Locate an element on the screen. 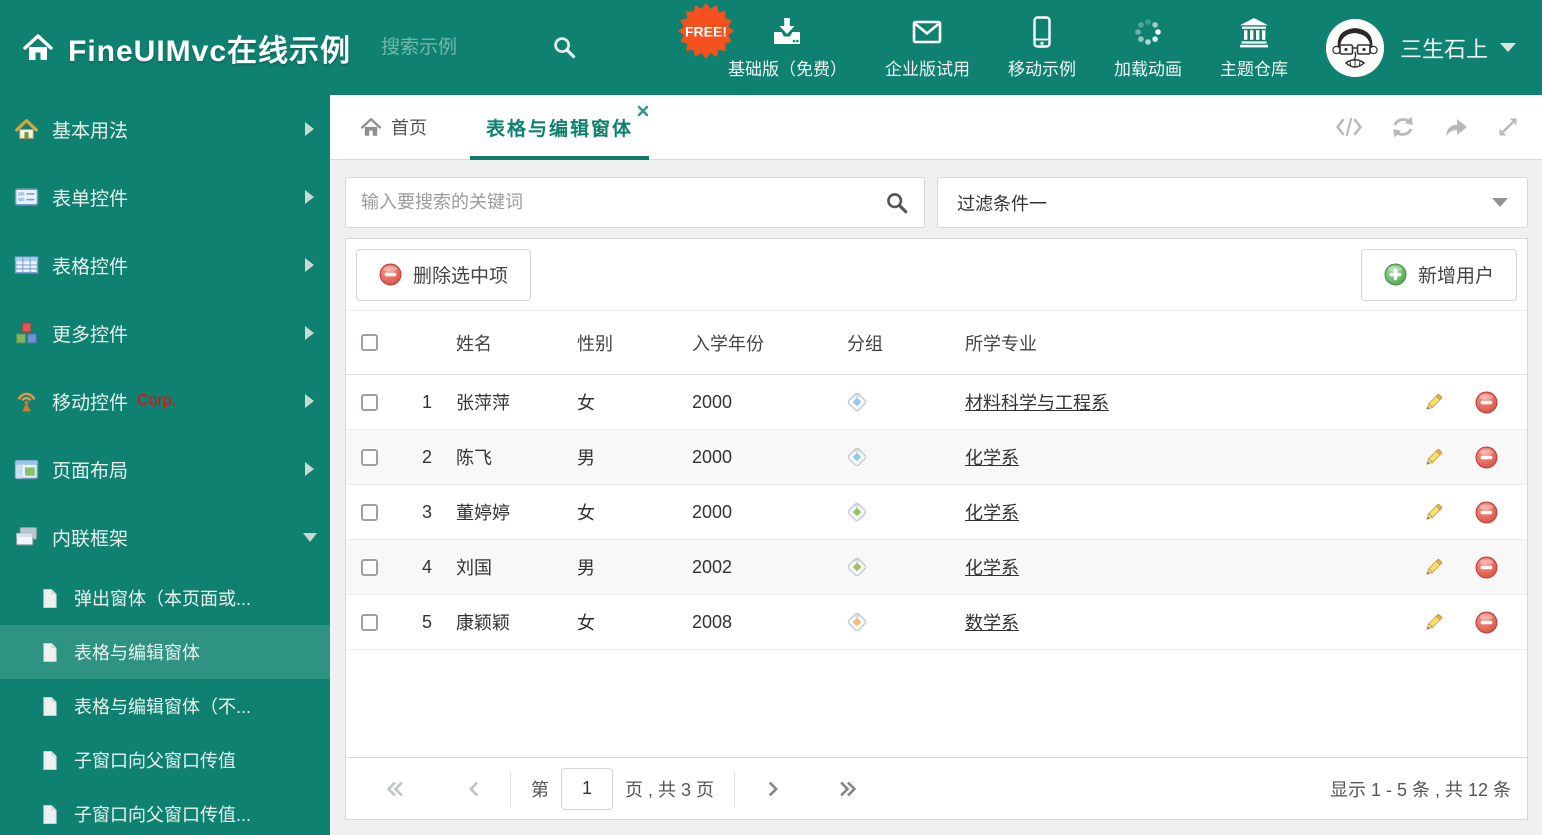  fullscreen-icon is located at coordinates (1508, 127).